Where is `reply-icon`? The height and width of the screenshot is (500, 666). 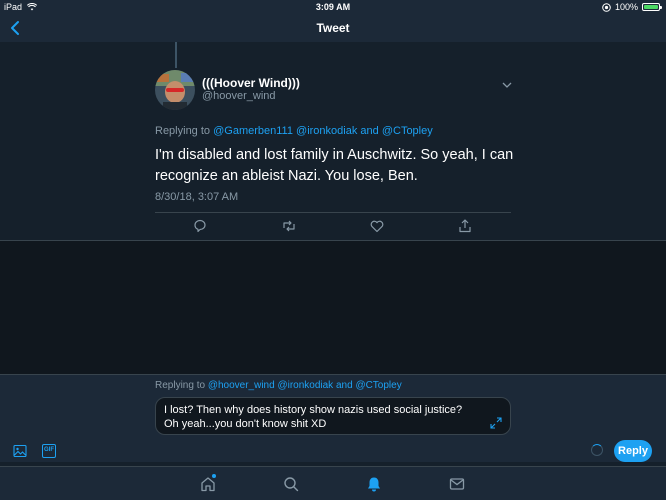 reply-icon is located at coordinates (200, 226).